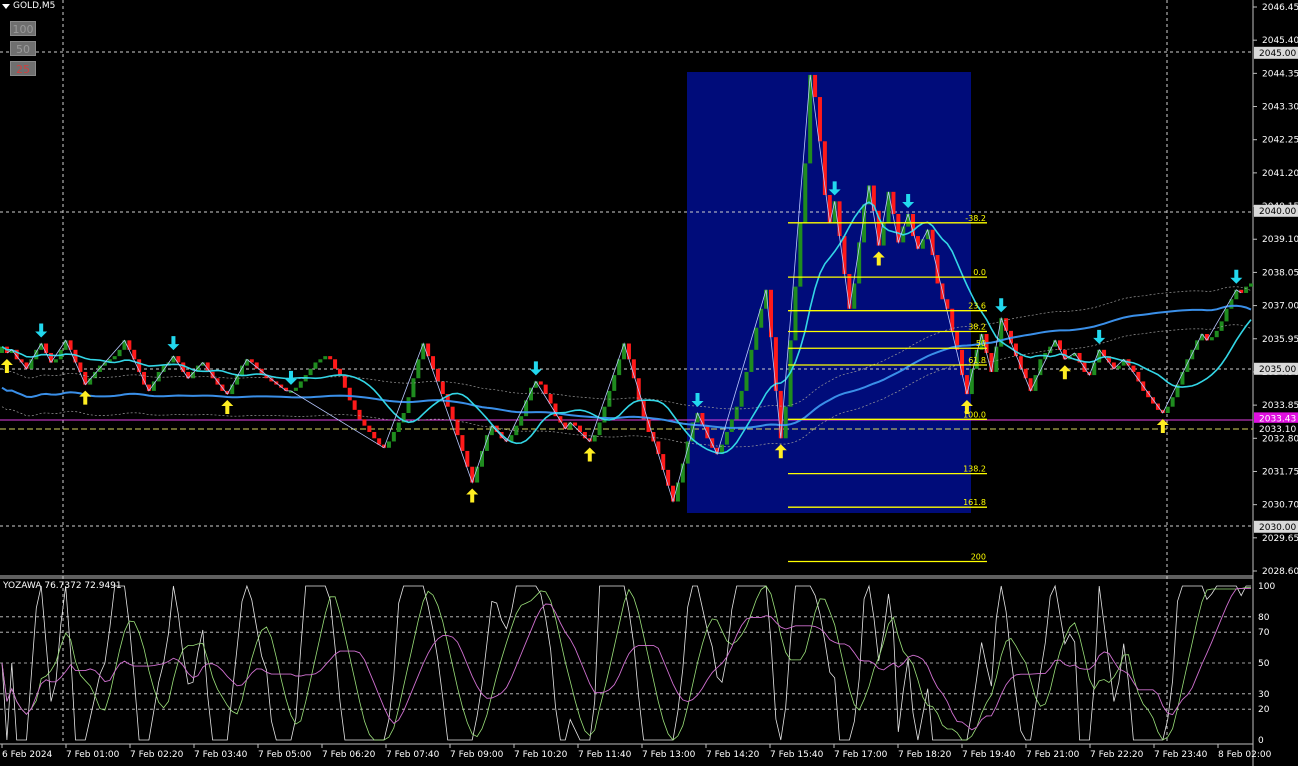 This screenshot has width=1298, height=766. I want to click on time-tick-label: 7 Feb 17:00, so click(861, 755).